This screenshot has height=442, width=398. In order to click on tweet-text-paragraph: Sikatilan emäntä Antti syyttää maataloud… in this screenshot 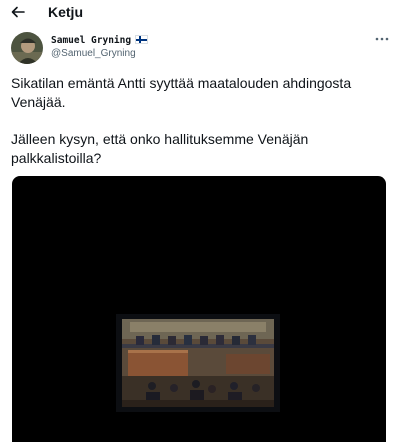, I will do `click(181, 92)`.